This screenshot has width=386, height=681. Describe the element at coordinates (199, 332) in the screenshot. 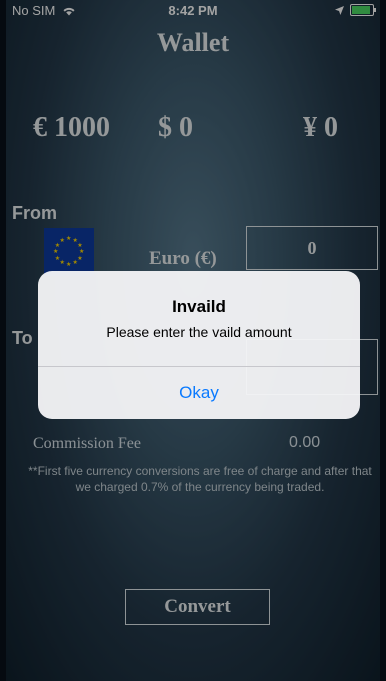

I see `alert-message: Please enter the vaild amount` at that location.